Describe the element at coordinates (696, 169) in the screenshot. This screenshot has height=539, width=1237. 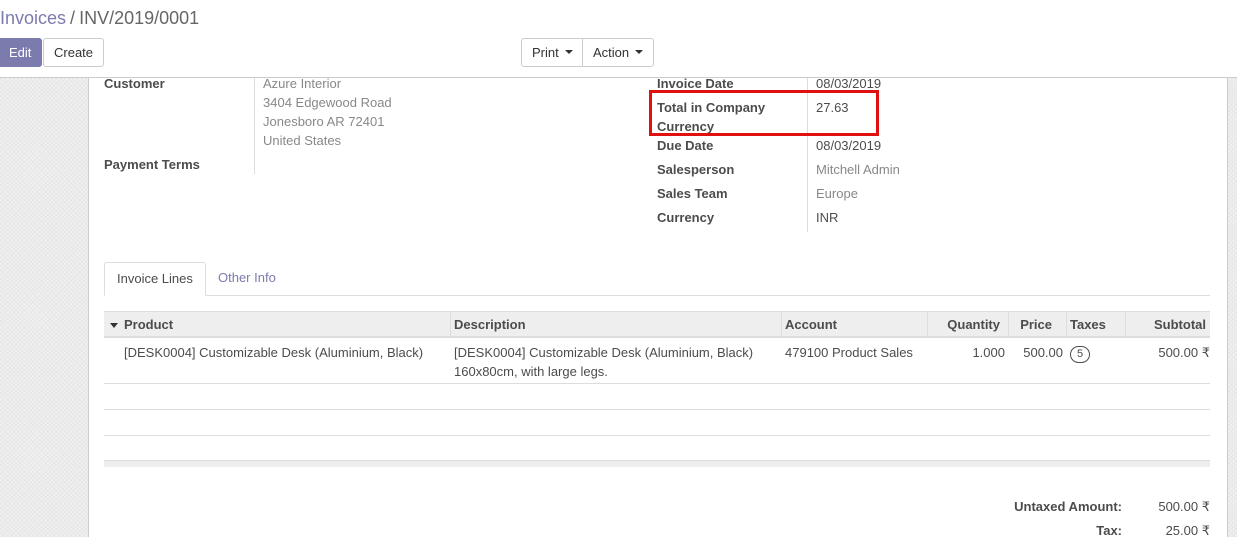
I see `salesperson-label: Salesperson` at that location.